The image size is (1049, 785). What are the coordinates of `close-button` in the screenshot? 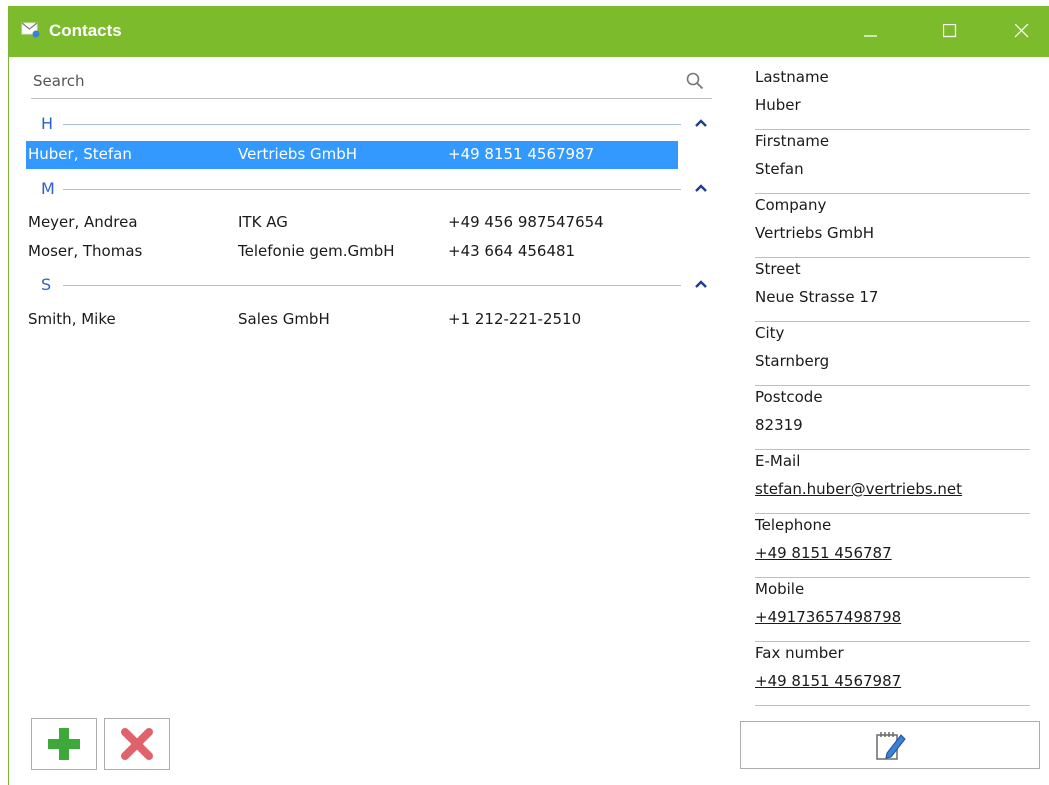 It's located at (1022, 31).